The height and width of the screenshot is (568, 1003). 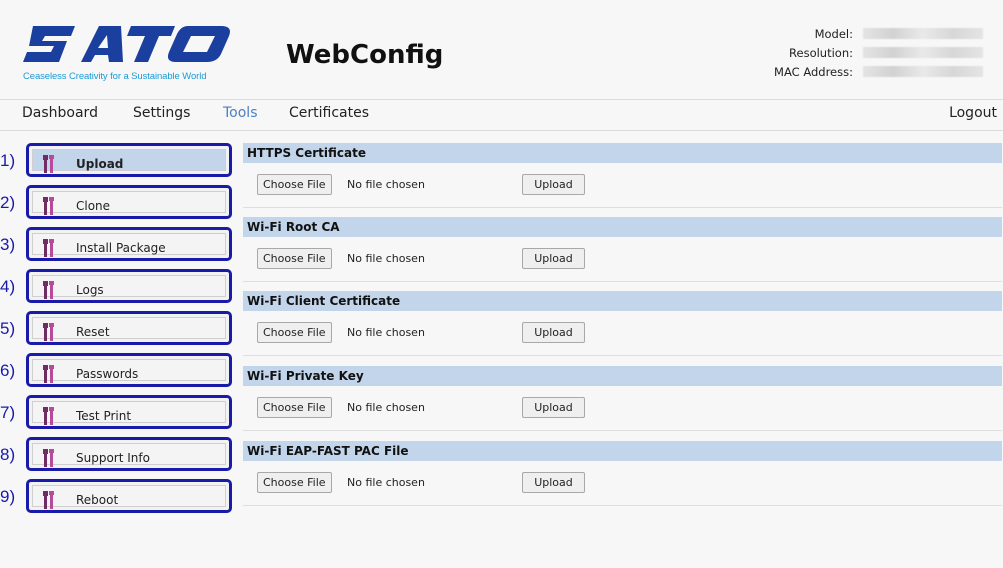 I want to click on sidebar-item-upload: Upload, so click(x=129, y=160).